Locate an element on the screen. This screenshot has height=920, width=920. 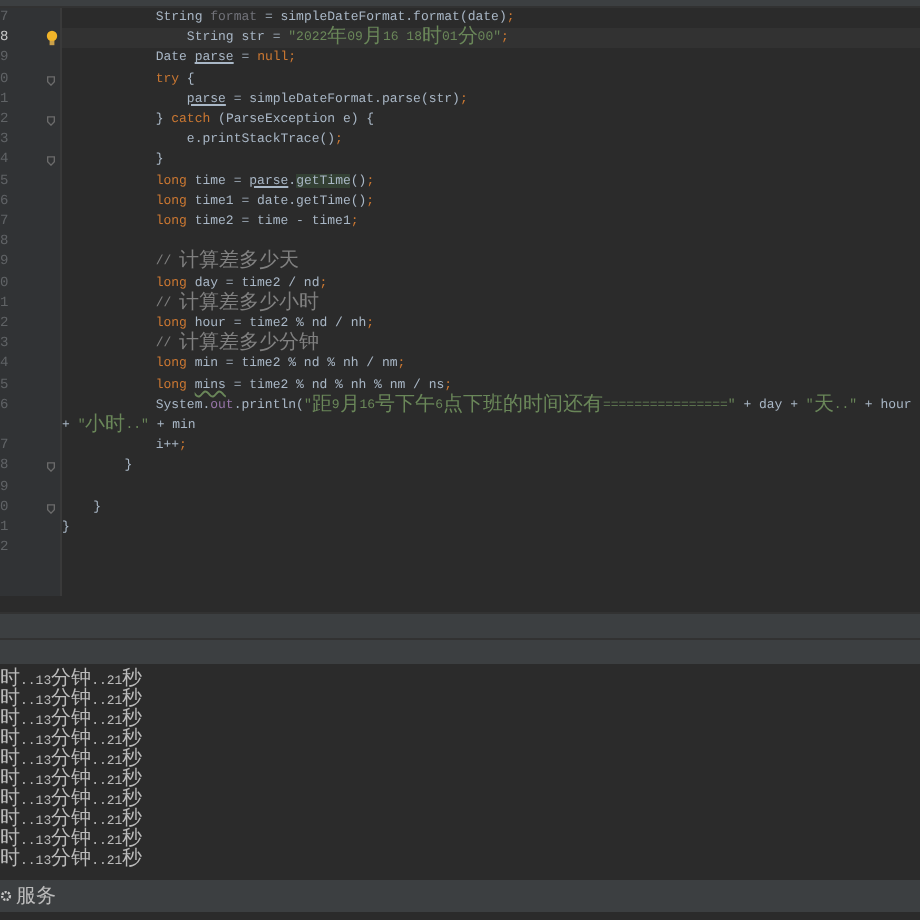
lightbulb-icon is located at coordinates (52, 38).